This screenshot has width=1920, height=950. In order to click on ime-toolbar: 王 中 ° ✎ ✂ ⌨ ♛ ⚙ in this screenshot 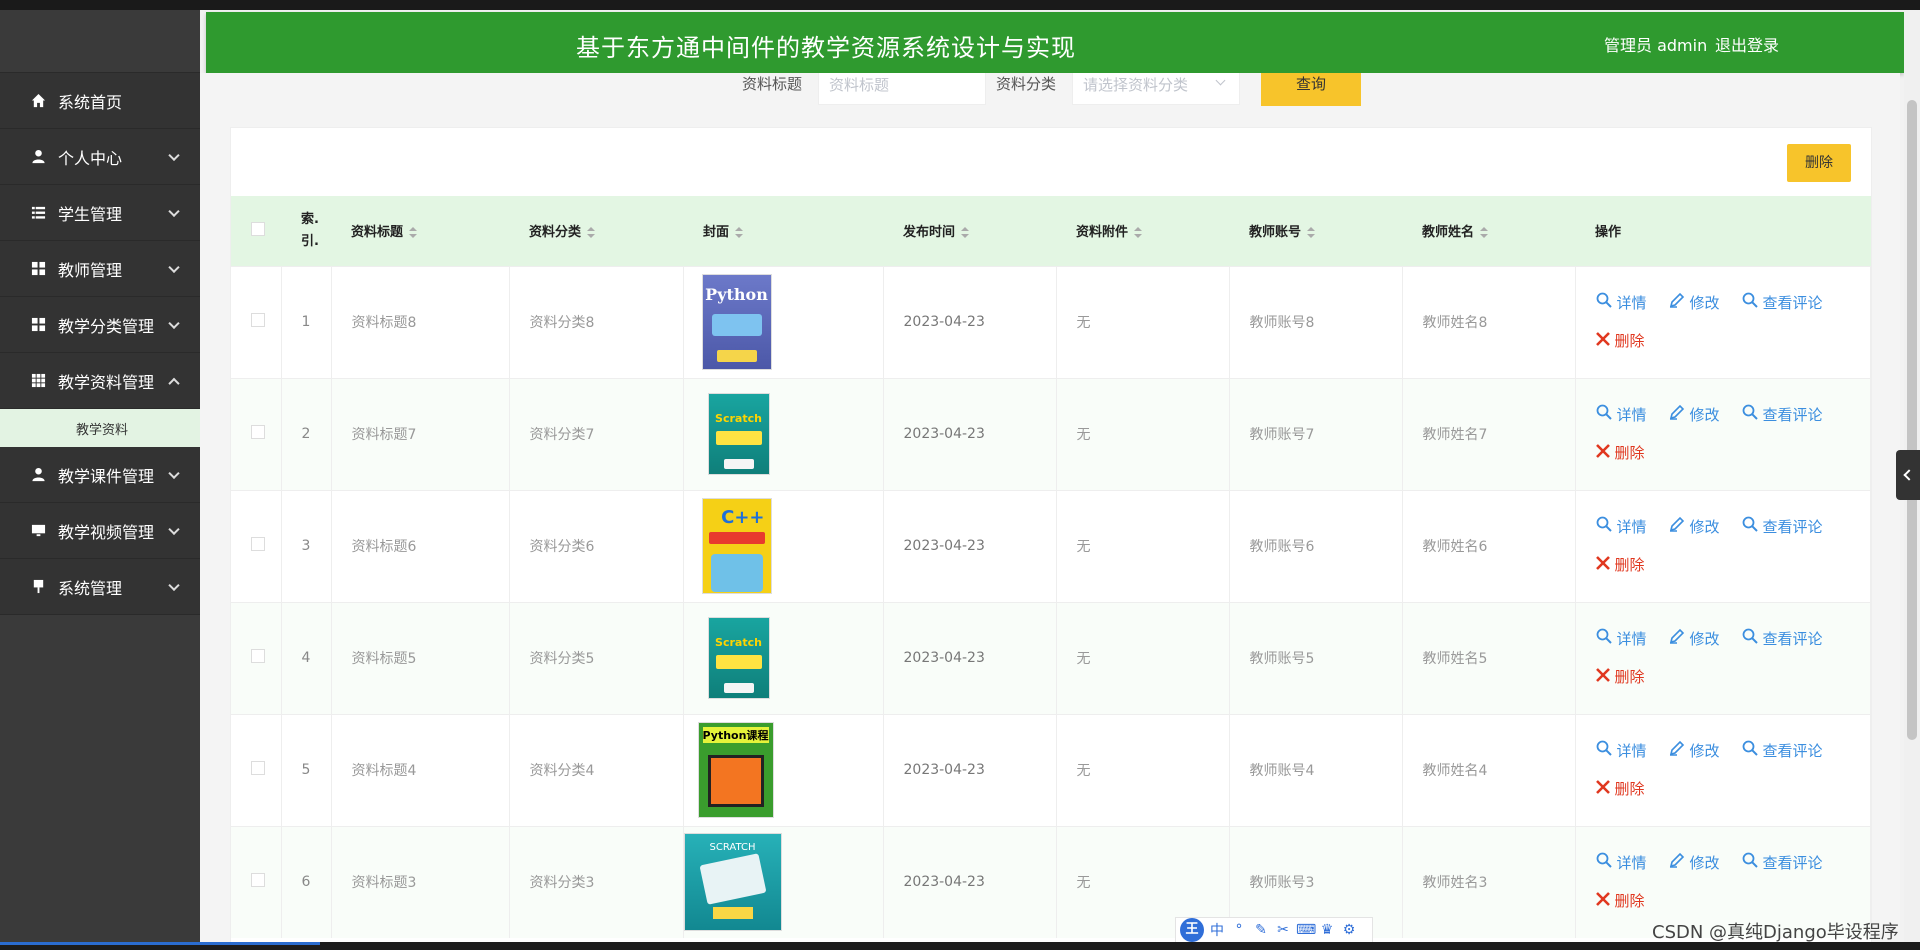, I will do `click(1274, 930)`.